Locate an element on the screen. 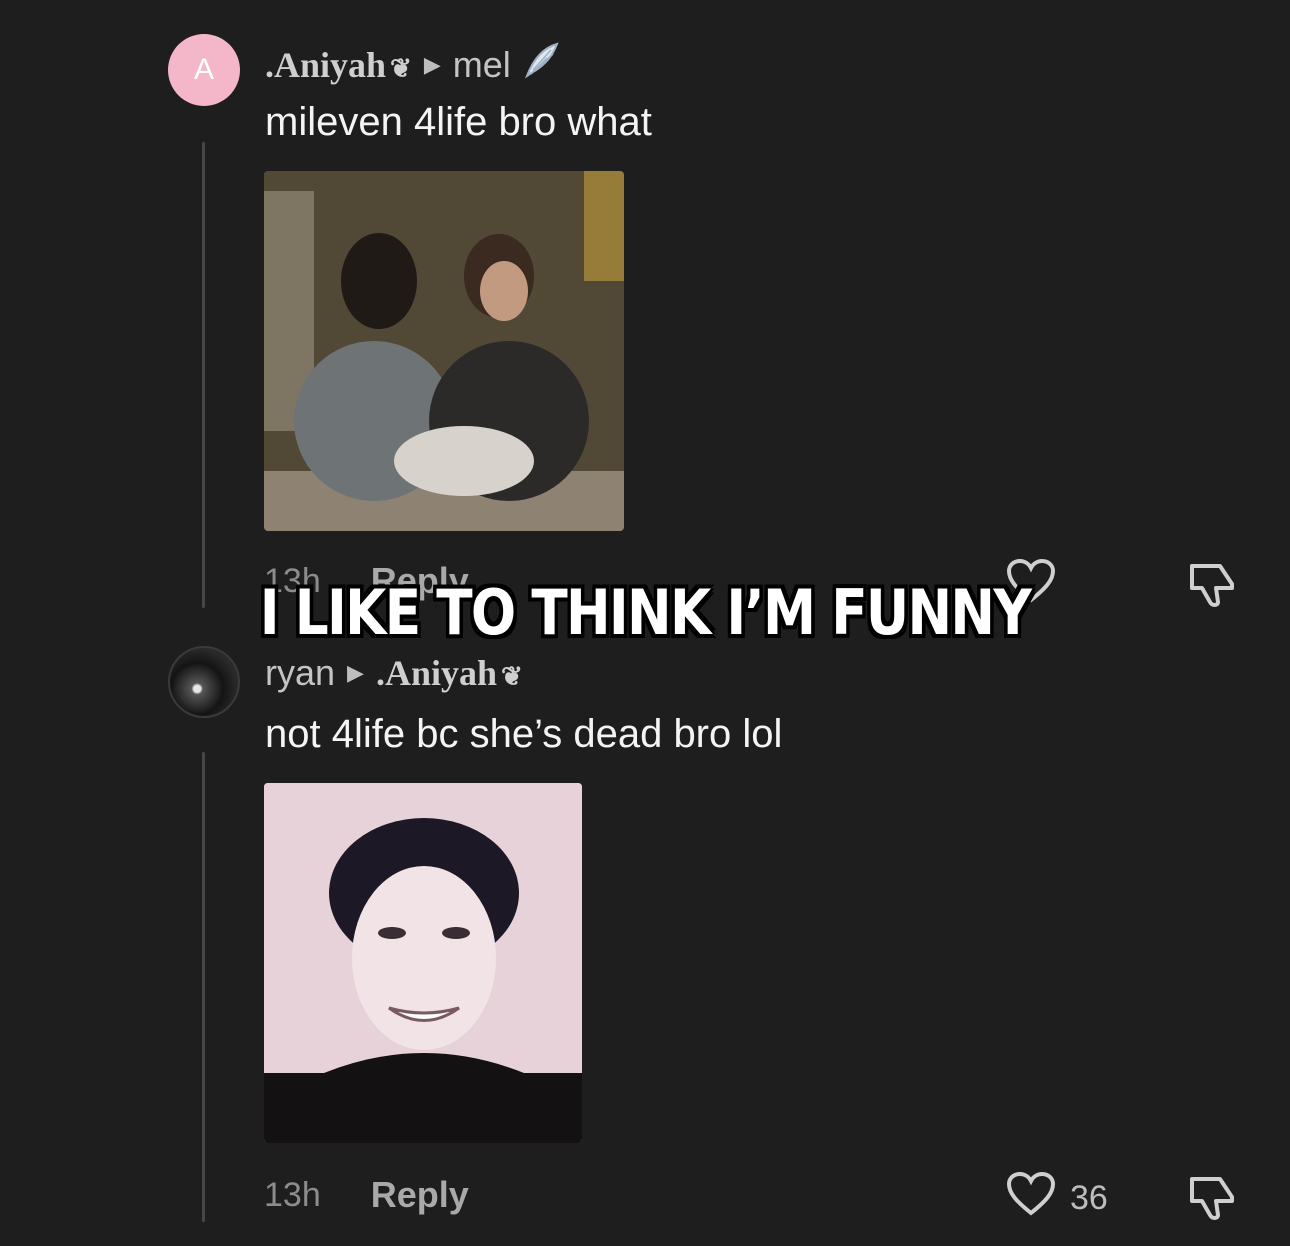 The height and width of the screenshot is (1246, 1290). comment-2-meta: 13h Reply is located at coordinates (366, 1195).